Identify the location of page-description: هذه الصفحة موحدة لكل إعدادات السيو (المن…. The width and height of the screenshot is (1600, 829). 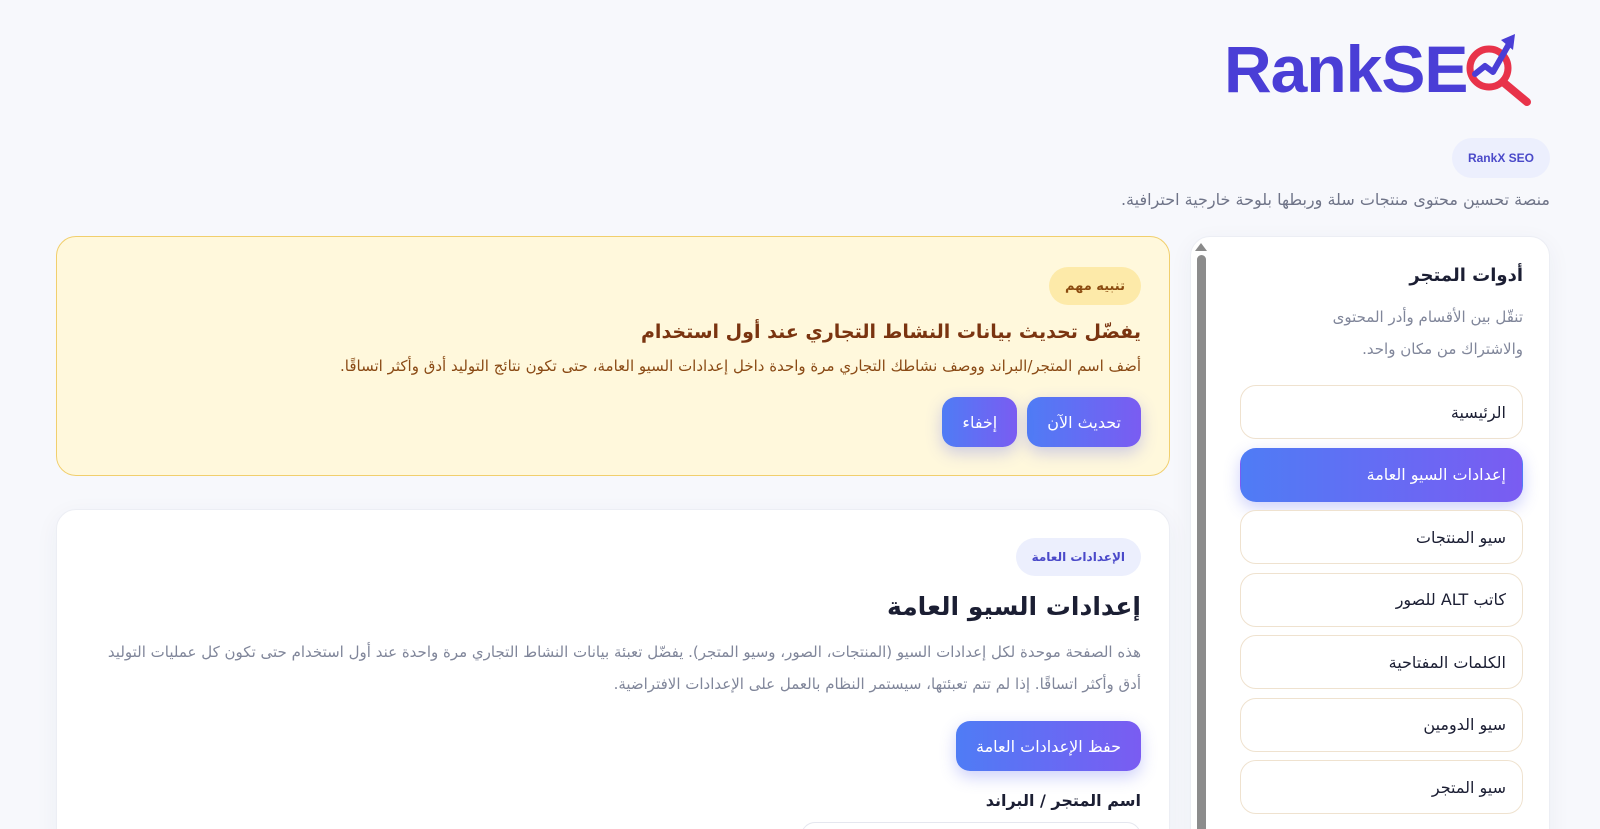
(624, 668).